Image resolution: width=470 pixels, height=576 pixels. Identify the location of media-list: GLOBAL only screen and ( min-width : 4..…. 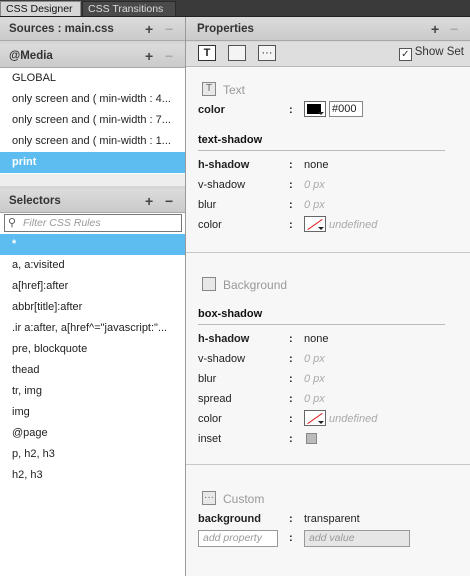
(92, 121).